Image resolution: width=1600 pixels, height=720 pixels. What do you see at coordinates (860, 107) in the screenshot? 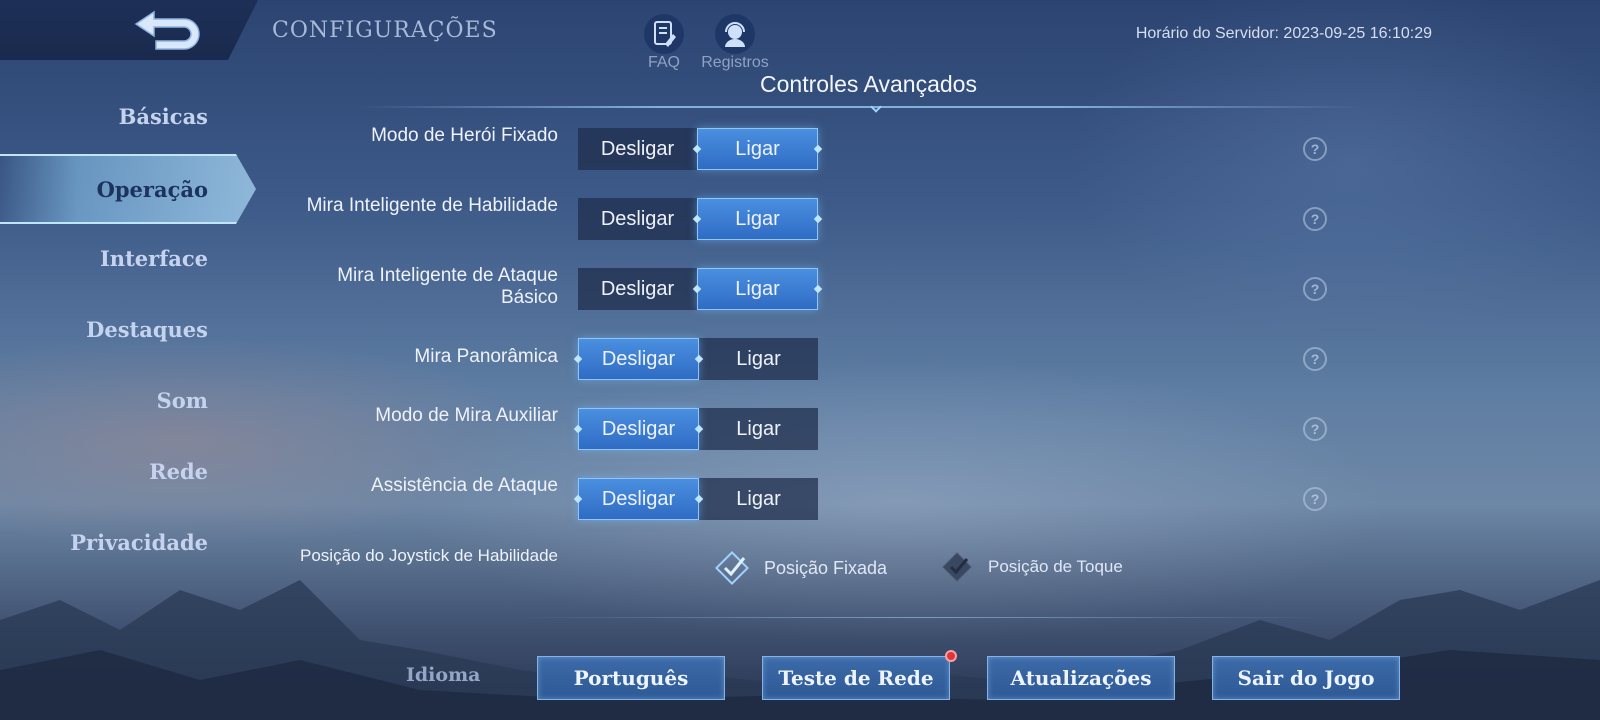
I see `section-divider` at bounding box center [860, 107].